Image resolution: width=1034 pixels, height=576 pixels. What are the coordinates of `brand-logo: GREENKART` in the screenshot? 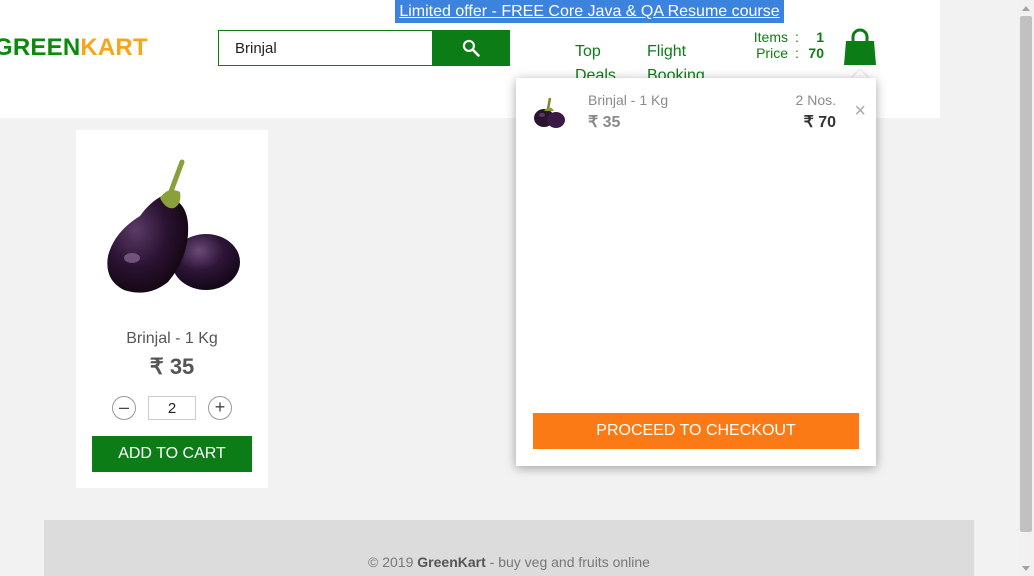 It's located at (74, 48).